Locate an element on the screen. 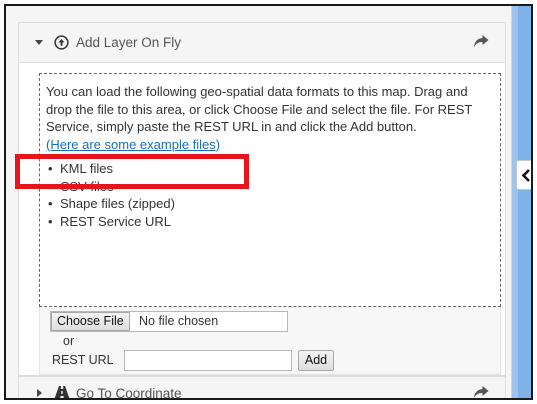 The width and height of the screenshot is (537, 404). map-edge is located at coordinates (515, 202).